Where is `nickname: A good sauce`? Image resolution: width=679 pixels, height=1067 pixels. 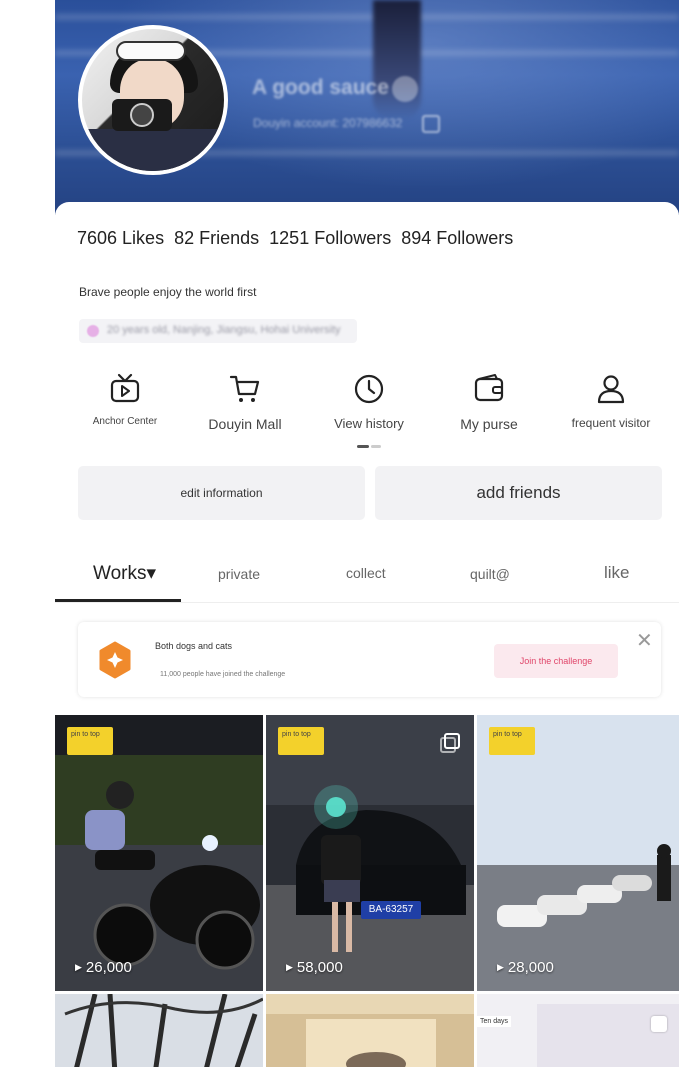
nickname: A good sauce is located at coordinates (320, 87).